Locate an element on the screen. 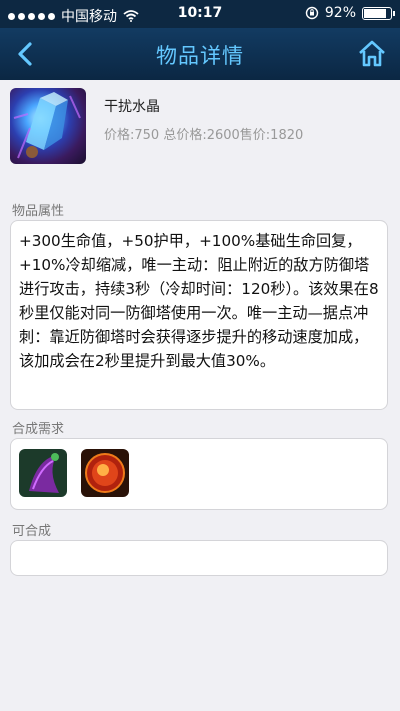 The image size is (400, 711). status-right: 92% is located at coordinates (350, 13).